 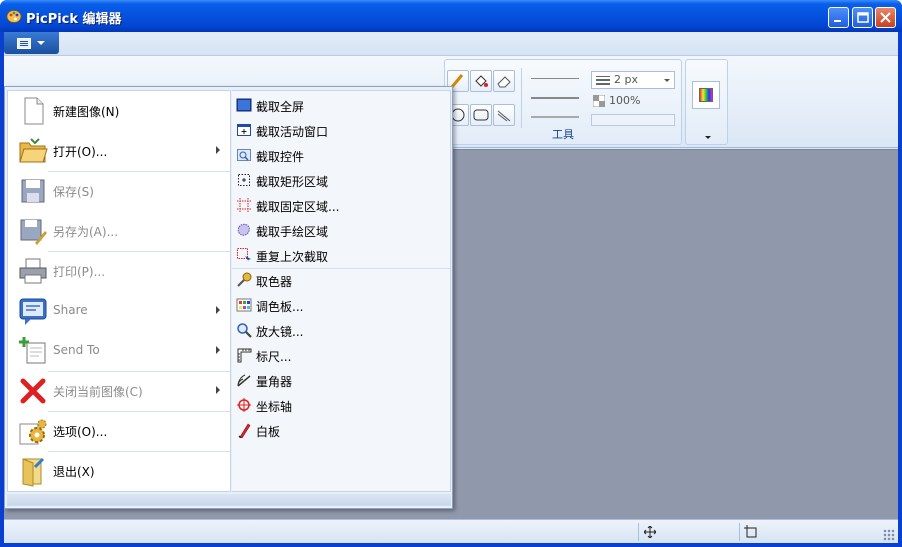 I want to click on share-icon, so click(x=33, y=311).